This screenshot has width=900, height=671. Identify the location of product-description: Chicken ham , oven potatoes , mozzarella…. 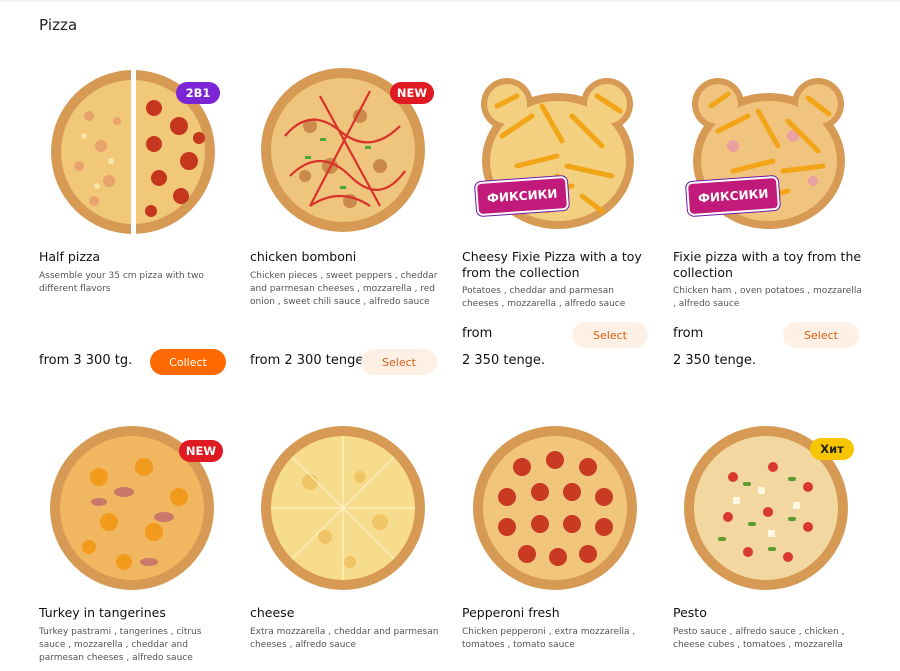
(767, 297).